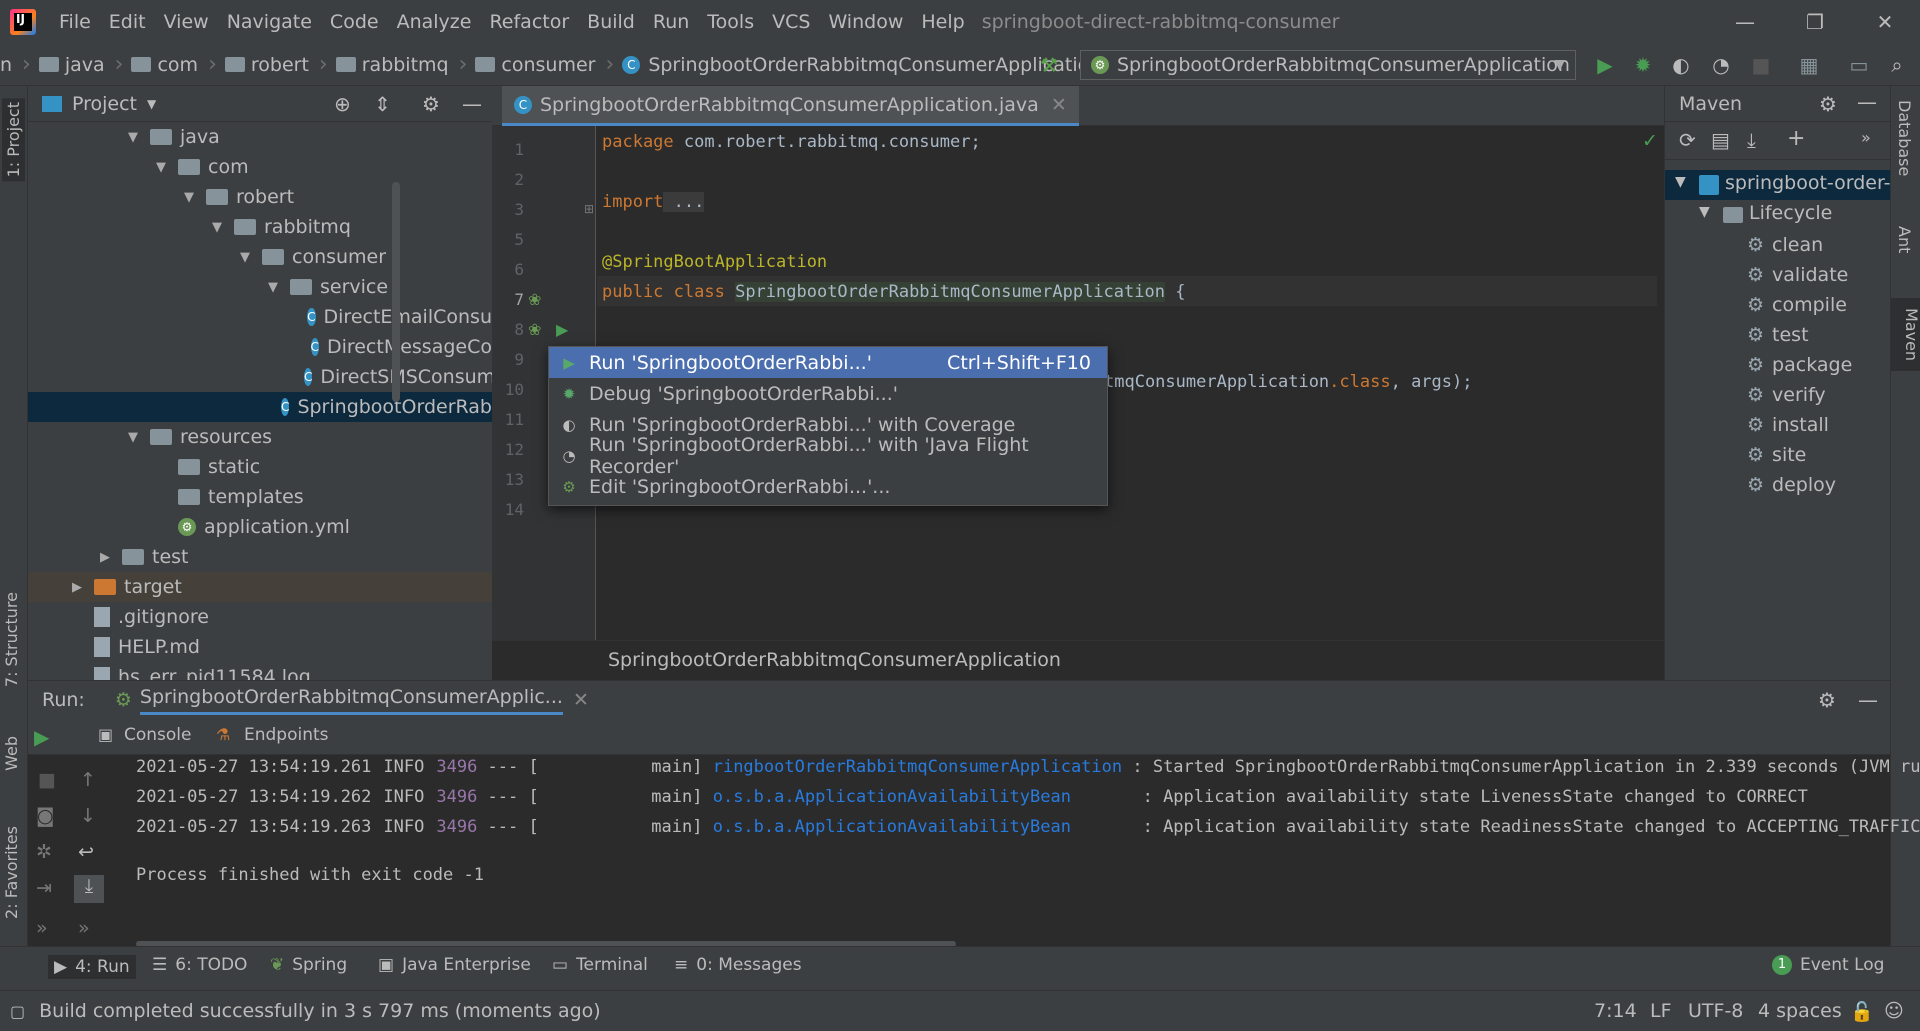 The height and width of the screenshot is (1031, 1920). Describe the element at coordinates (714, 262) in the screenshot. I see `code-line-6: @SpringBootApplication` at that location.